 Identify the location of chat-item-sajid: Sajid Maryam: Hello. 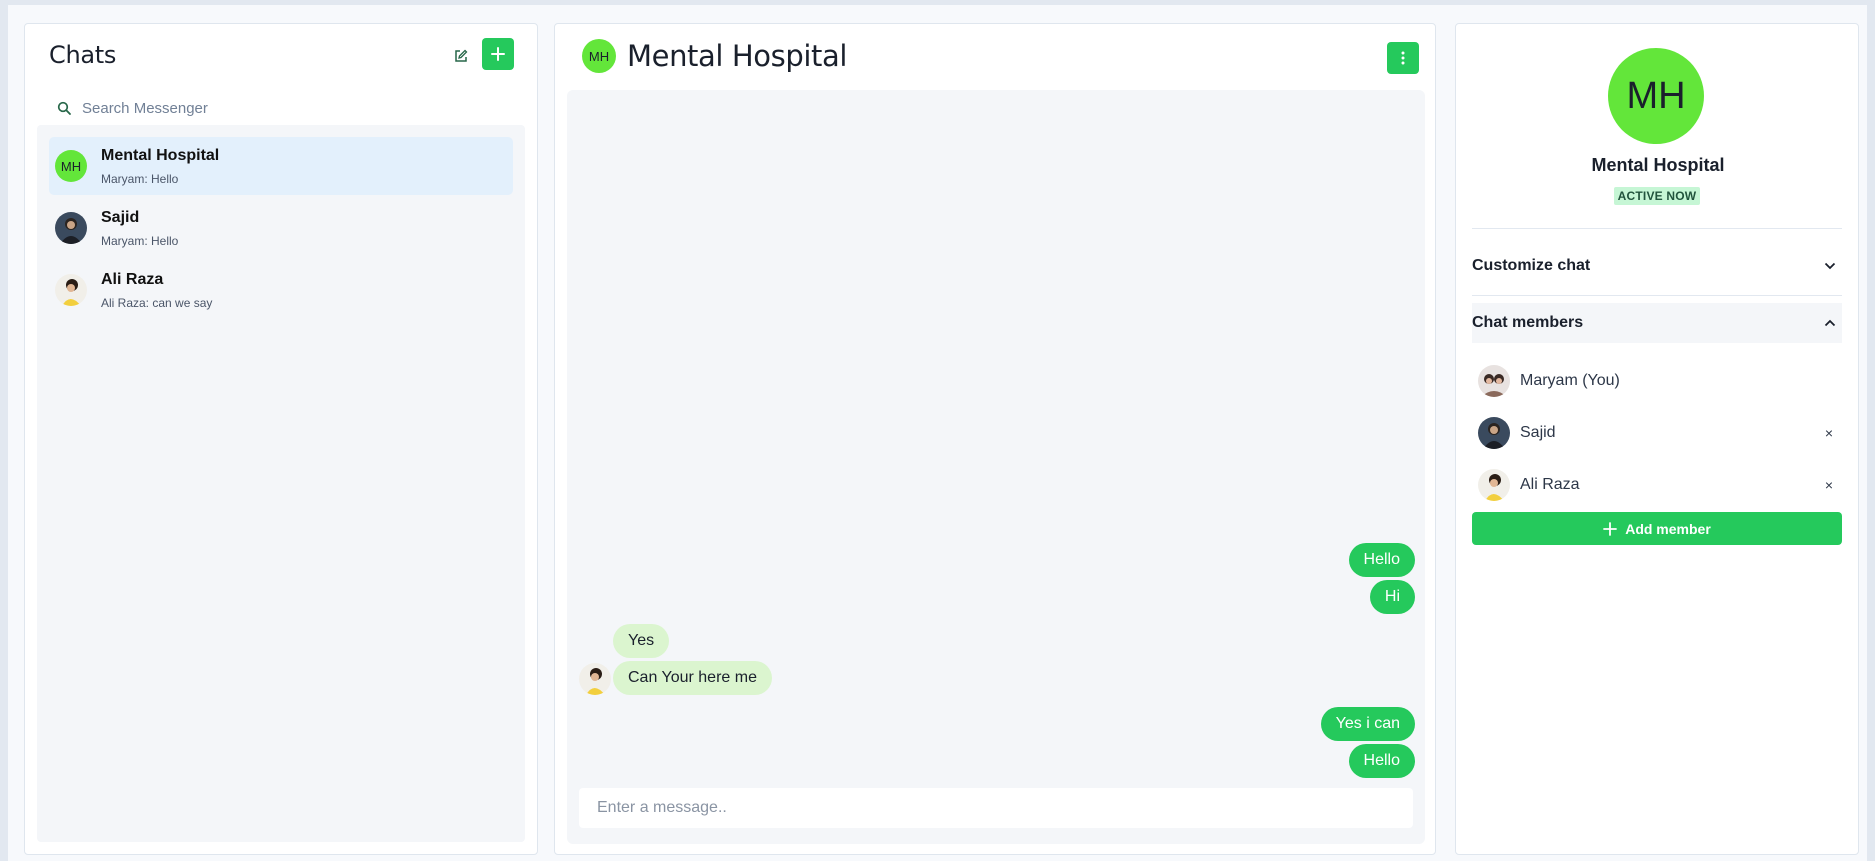
(281, 228).